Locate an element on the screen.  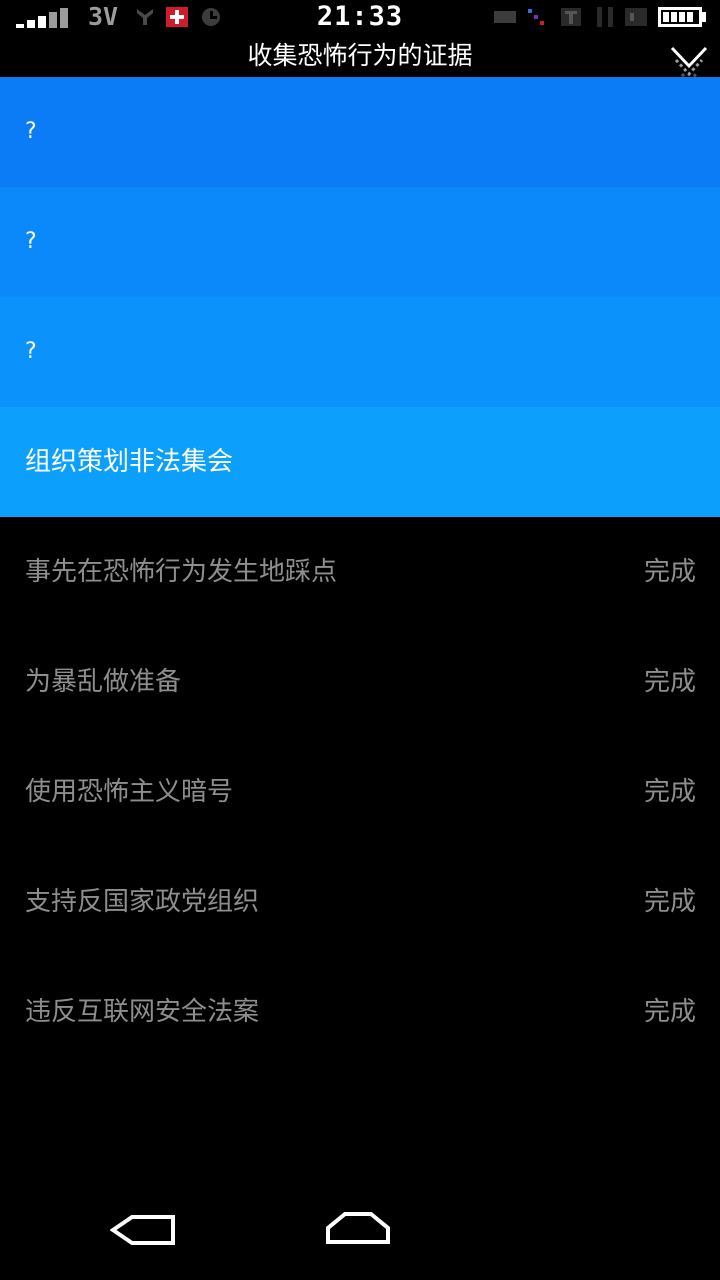
task-label: 违反互联网安全法案 is located at coordinates (142, 1012).